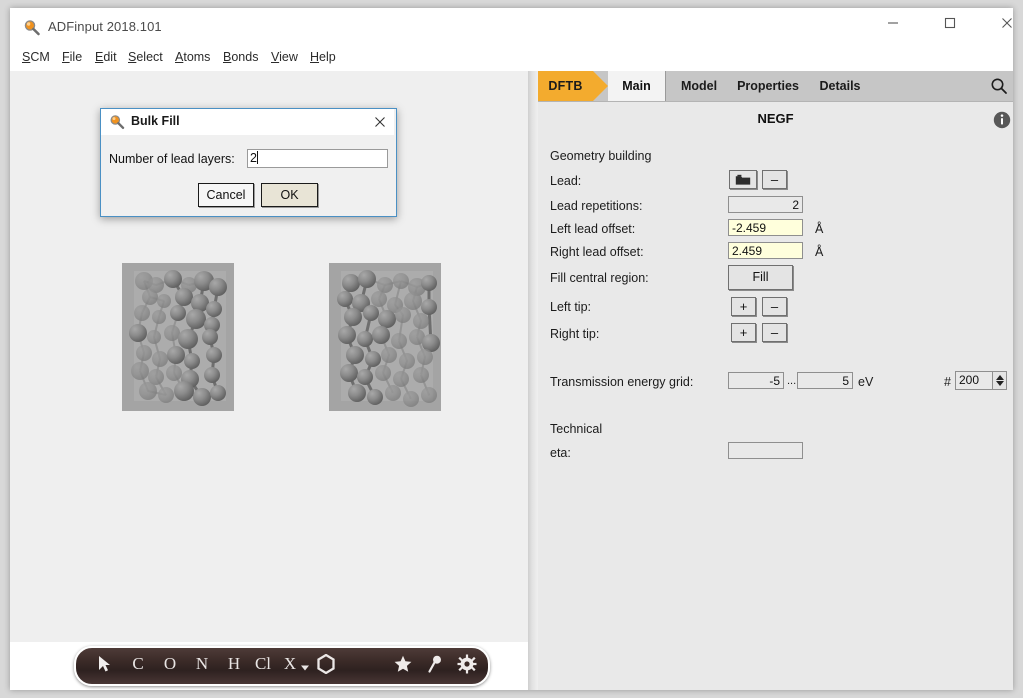 This screenshot has width=1023, height=698. Describe the element at coordinates (138, 664) in the screenshot. I see `element-c-button: C` at that location.